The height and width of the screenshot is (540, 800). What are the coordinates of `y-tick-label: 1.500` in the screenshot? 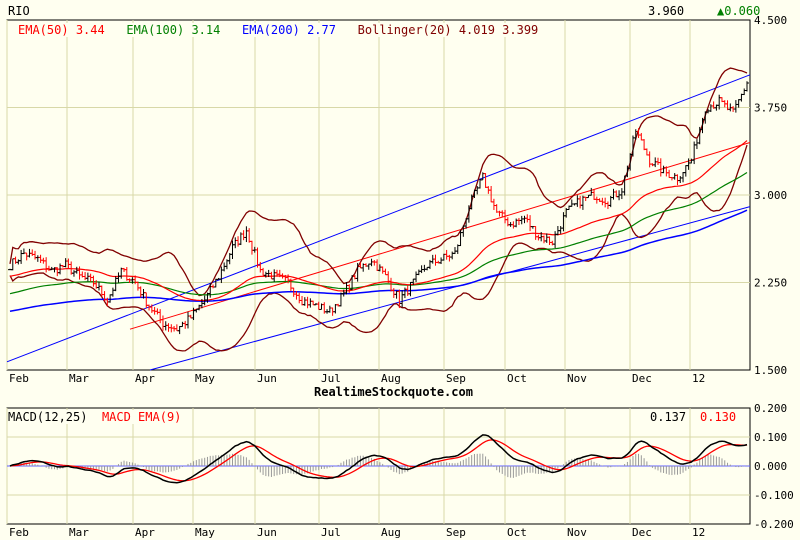 It's located at (770, 370).